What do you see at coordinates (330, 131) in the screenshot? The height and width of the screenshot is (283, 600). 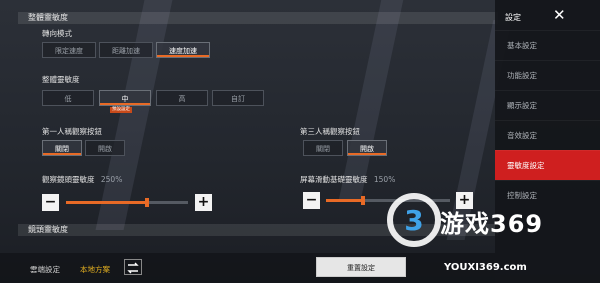 I see `third-person-button-label: 第三人稱觀察按鈕` at bounding box center [330, 131].